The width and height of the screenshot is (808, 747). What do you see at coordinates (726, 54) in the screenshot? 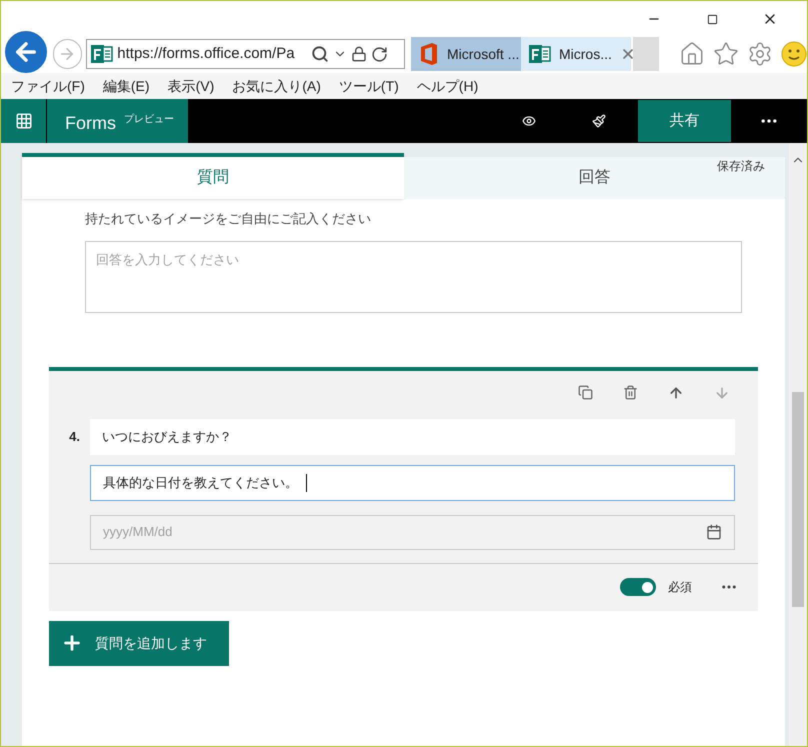
I see `favorites-icon` at bounding box center [726, 54].